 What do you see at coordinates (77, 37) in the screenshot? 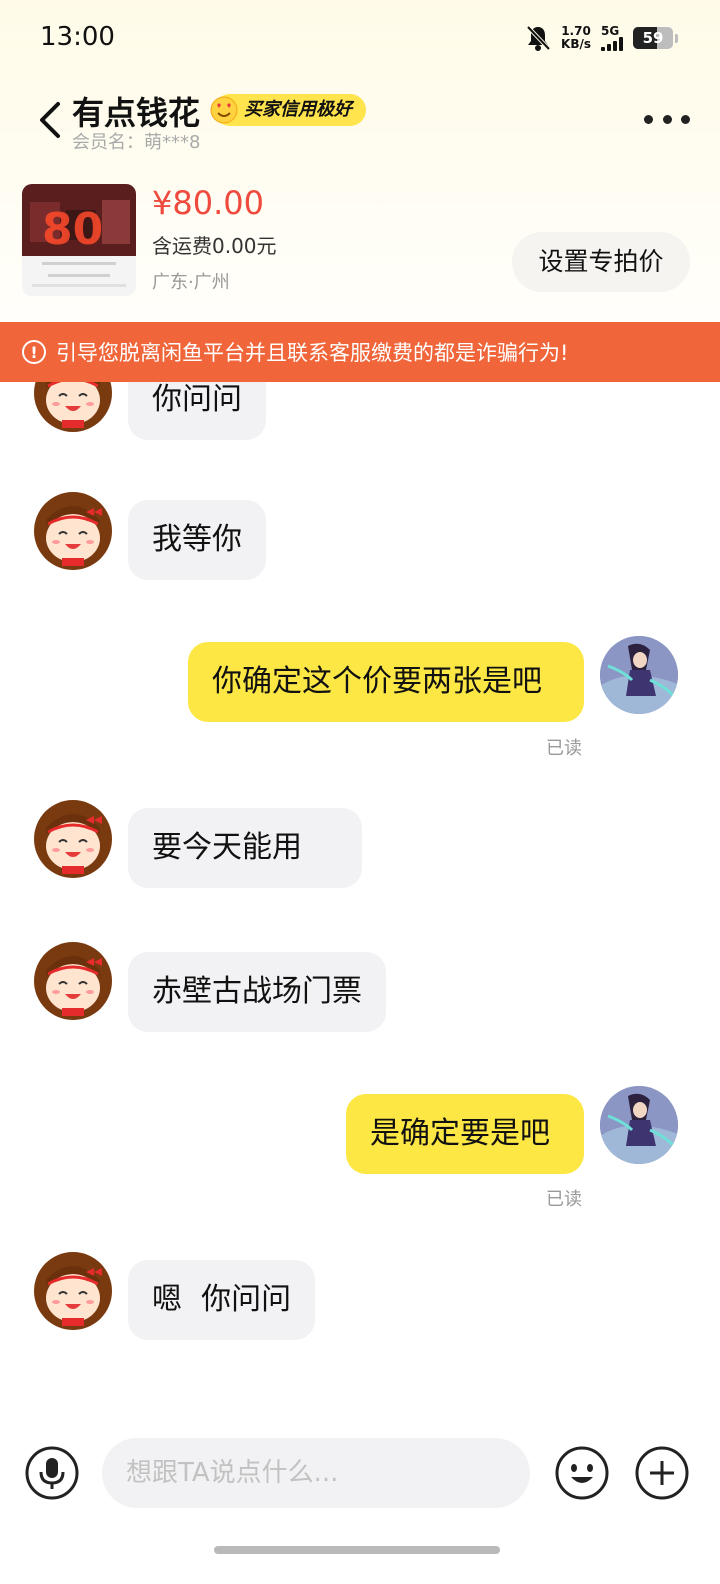
I see `status-time: 13:00` at bounding box center [77, 37].